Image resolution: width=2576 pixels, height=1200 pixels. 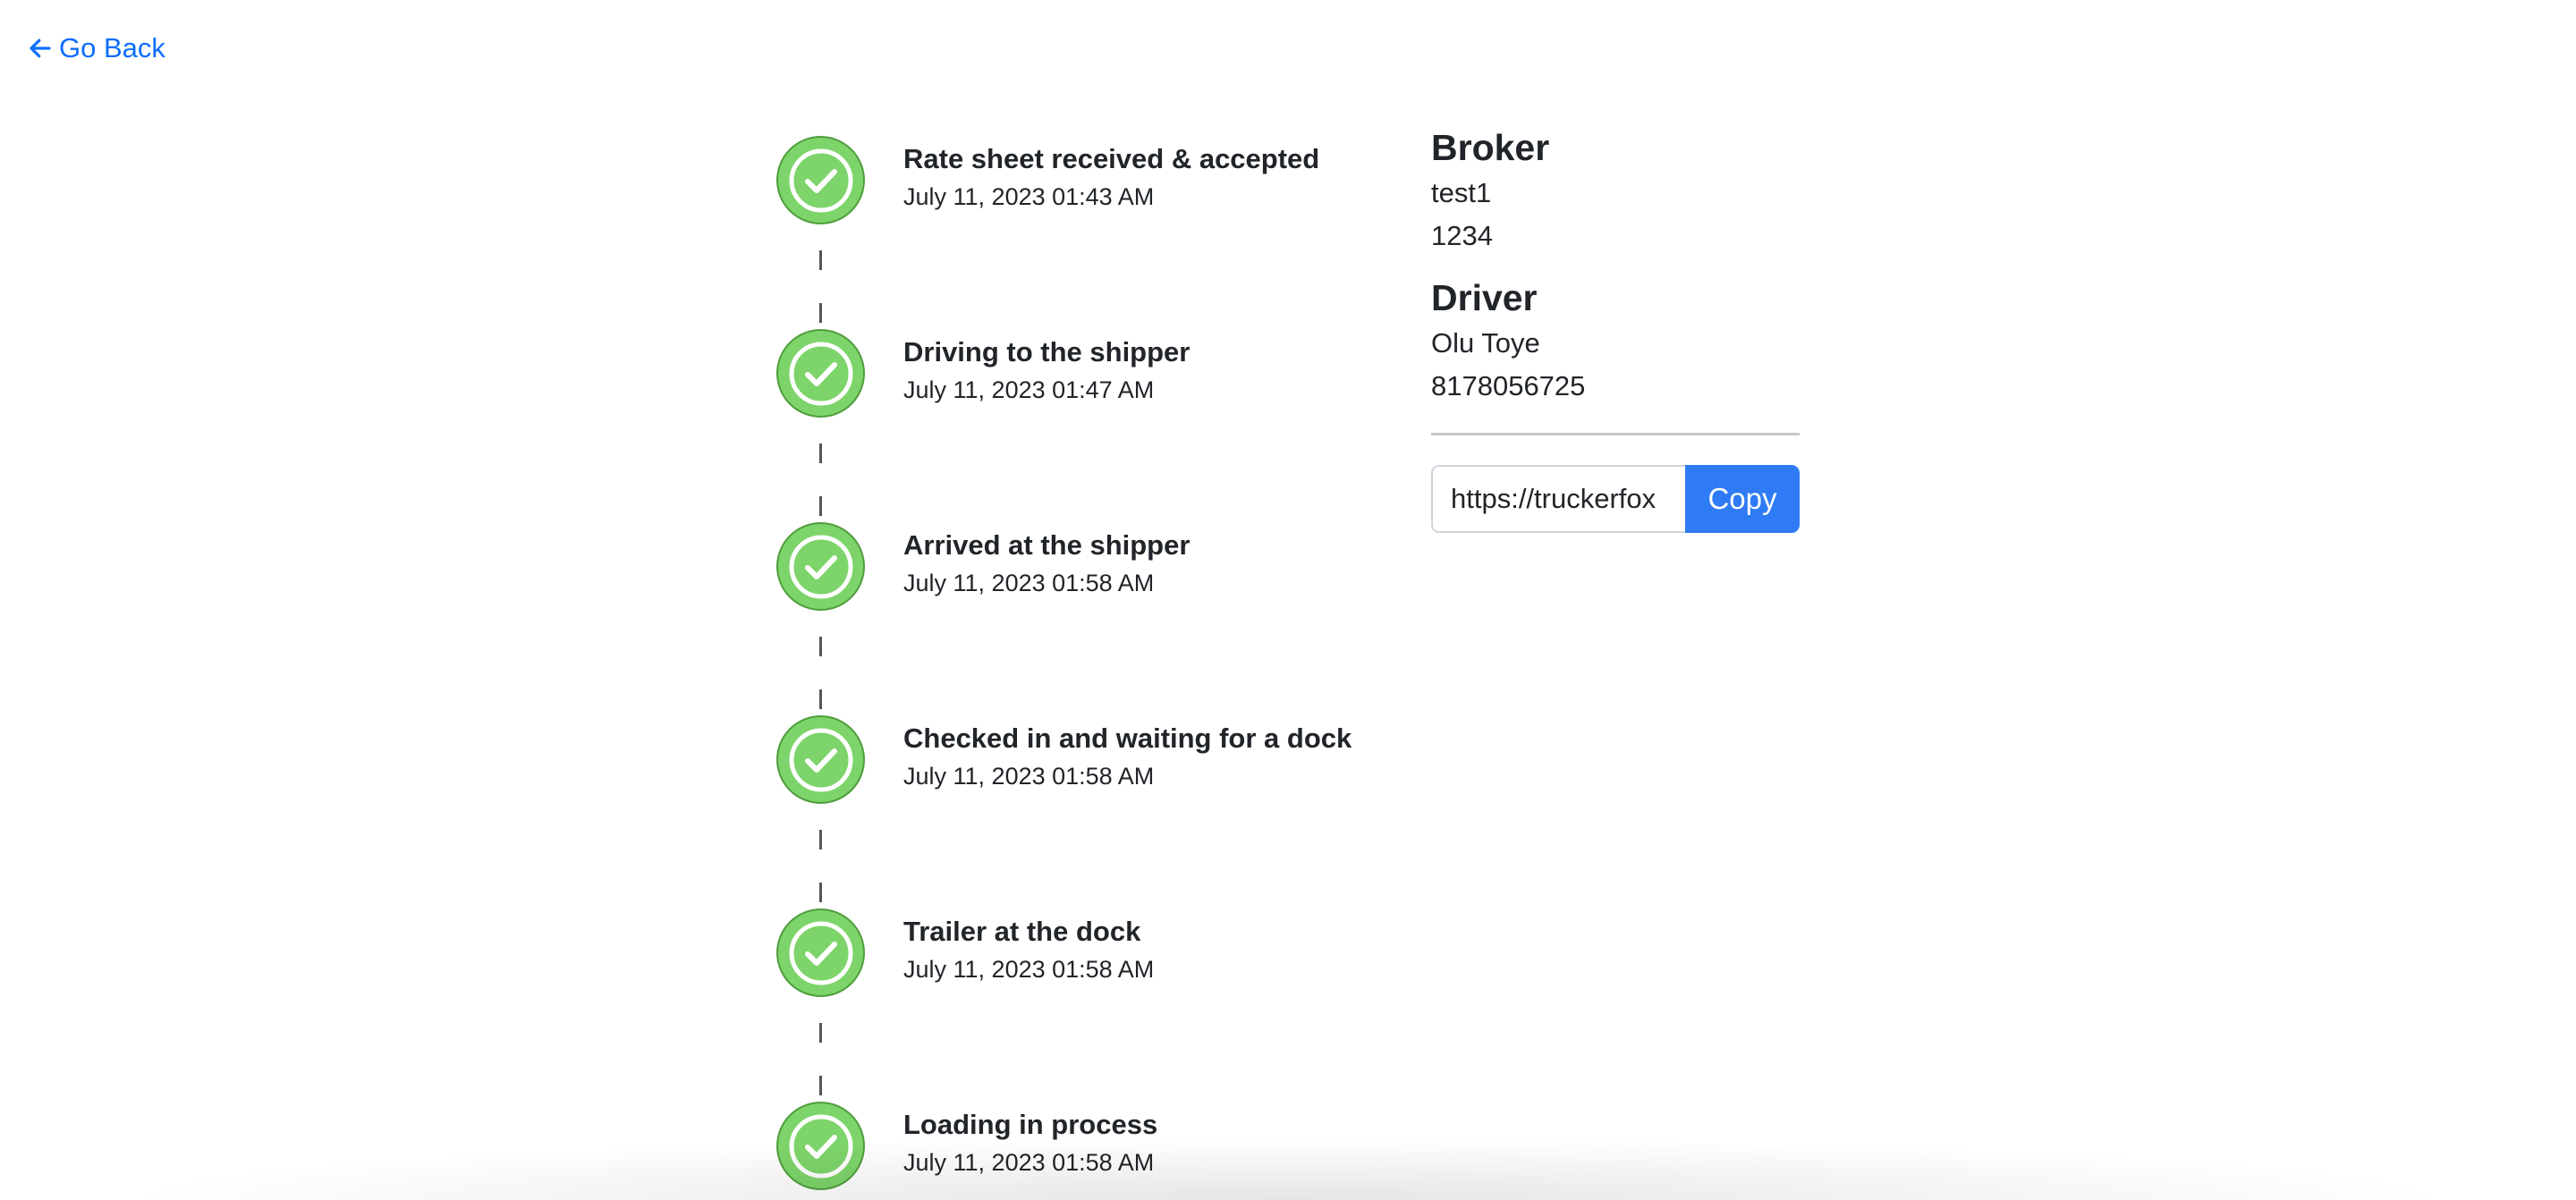 What do you see at coordinates (1742, 499) in the screenshot?
I see `copy-button: Copy` at bounding box center [1742, 499].